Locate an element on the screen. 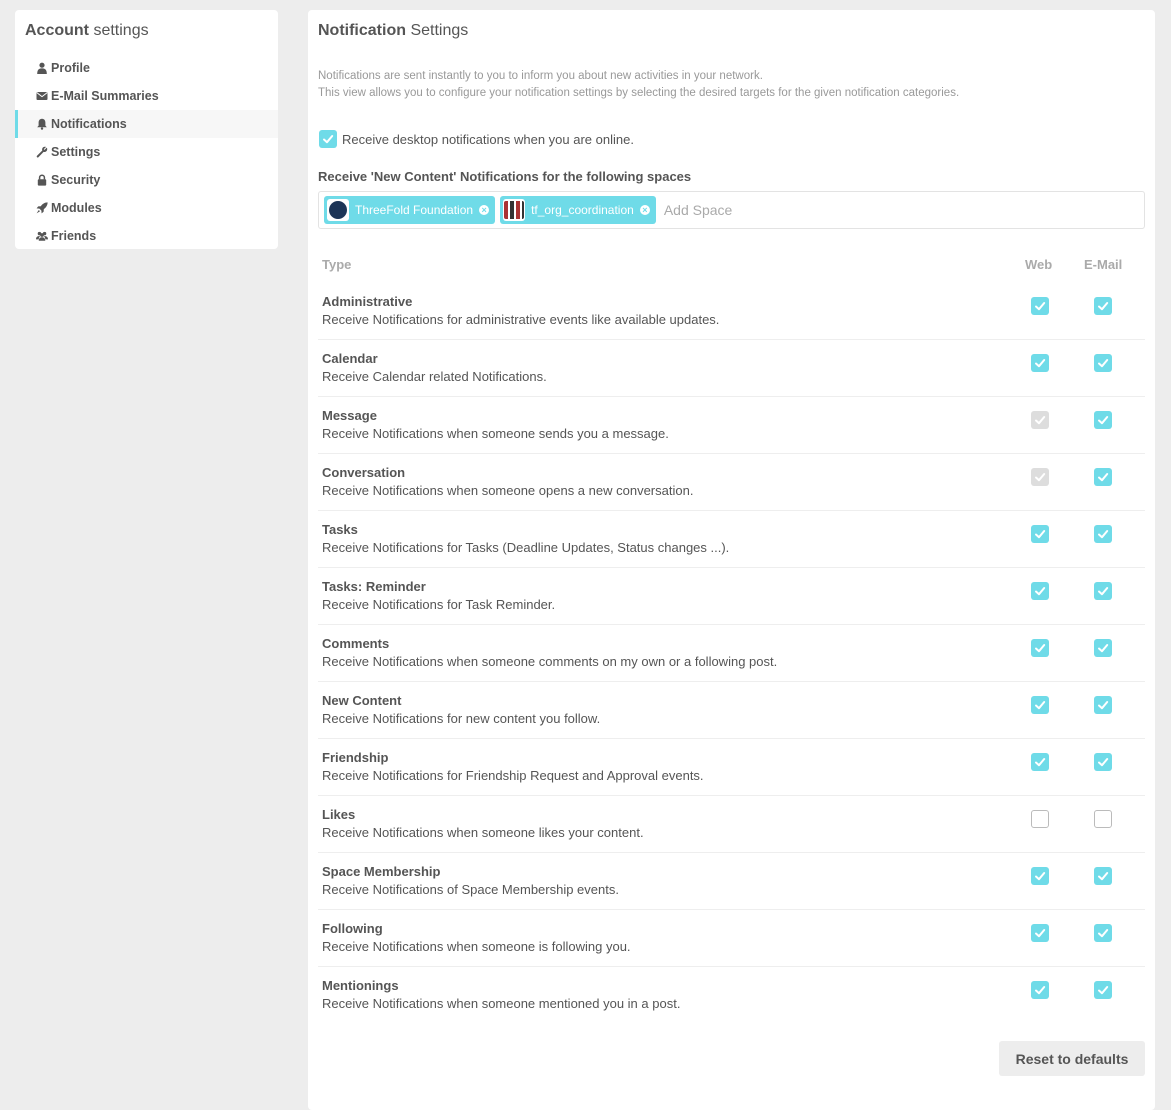  category-title: Comments is located at coordinates (356, 643).